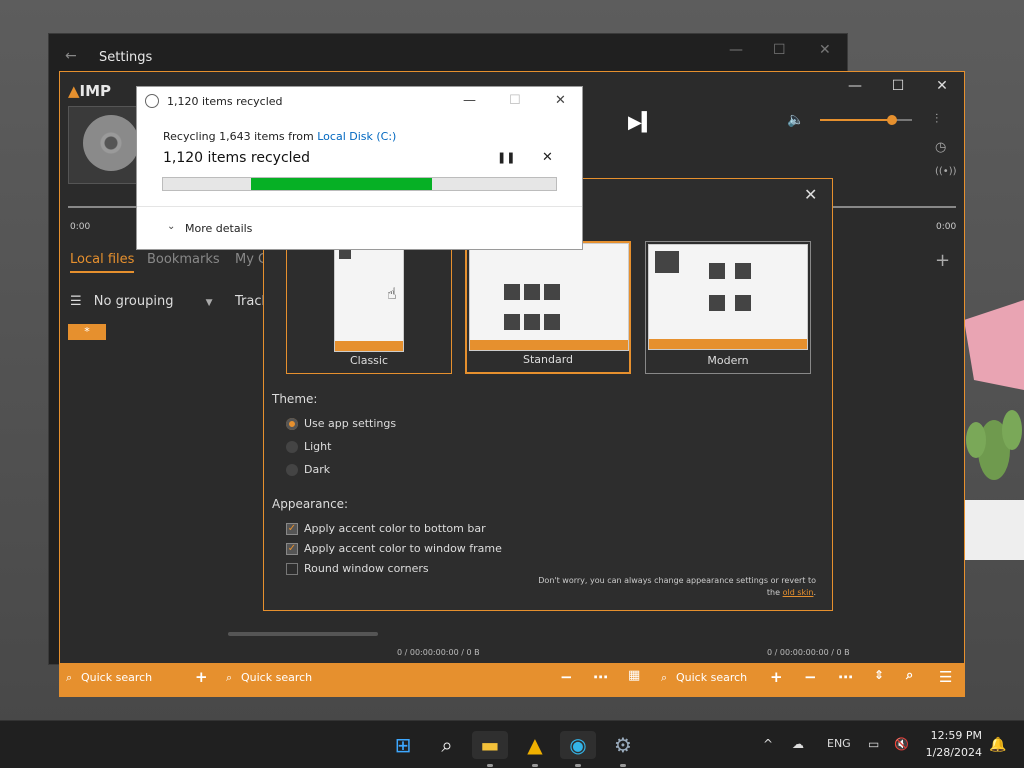 Image resolution: width=1024 pixels, height=768 pixels. What do you see at coordinates (141, 301) in the screenshot?
I see `grouping-selector: ☰ No grouping ▼` at bounding box center [141, 301].